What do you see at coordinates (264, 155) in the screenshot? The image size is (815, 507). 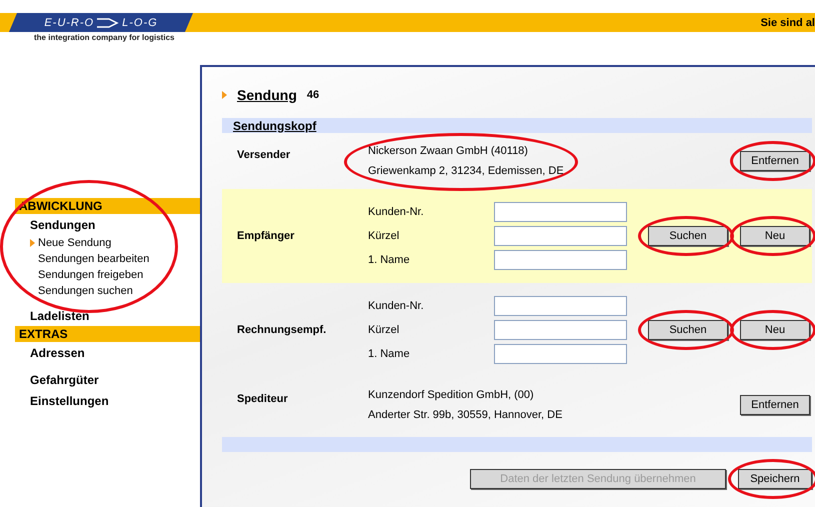 I see `party-label: Versender` at bounding box center [264, 155].